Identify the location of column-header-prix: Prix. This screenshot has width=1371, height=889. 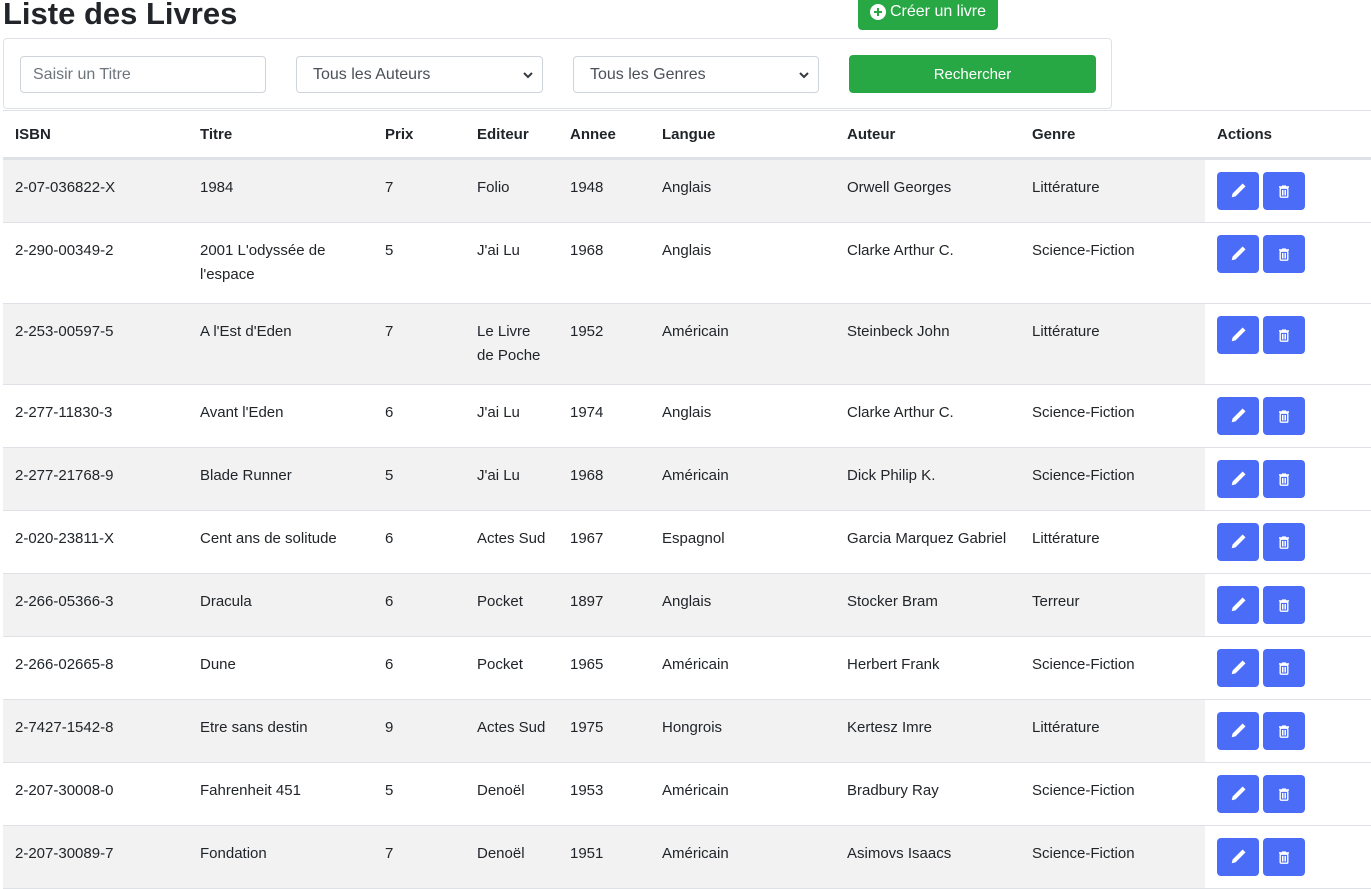
(419, 135).